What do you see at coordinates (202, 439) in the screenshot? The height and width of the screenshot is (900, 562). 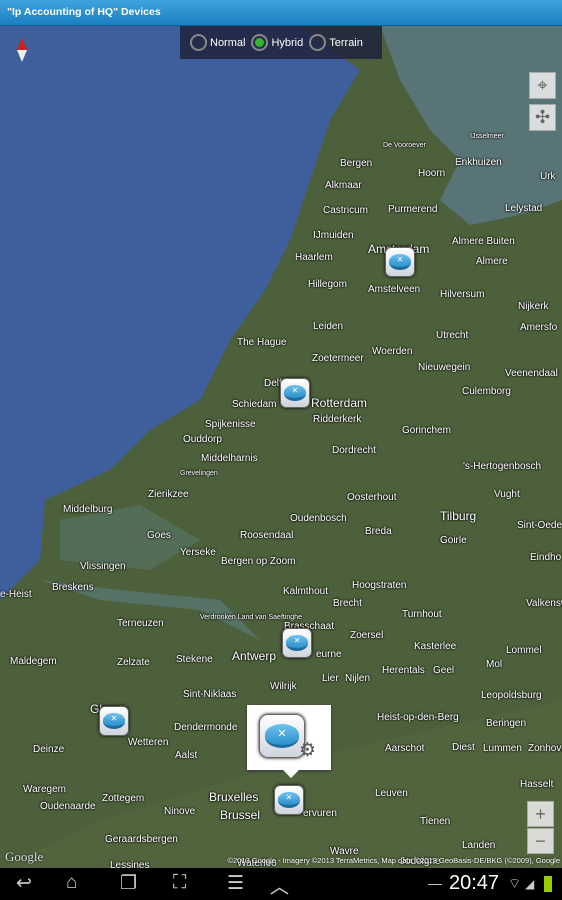 I see `place-label: Ouddorp` at bounding box center [202, 439].